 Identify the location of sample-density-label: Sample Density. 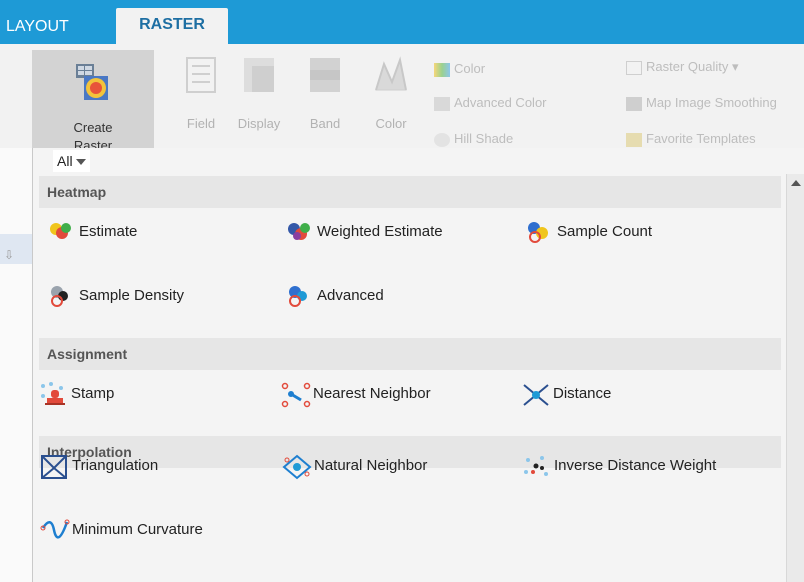
(132, 295).